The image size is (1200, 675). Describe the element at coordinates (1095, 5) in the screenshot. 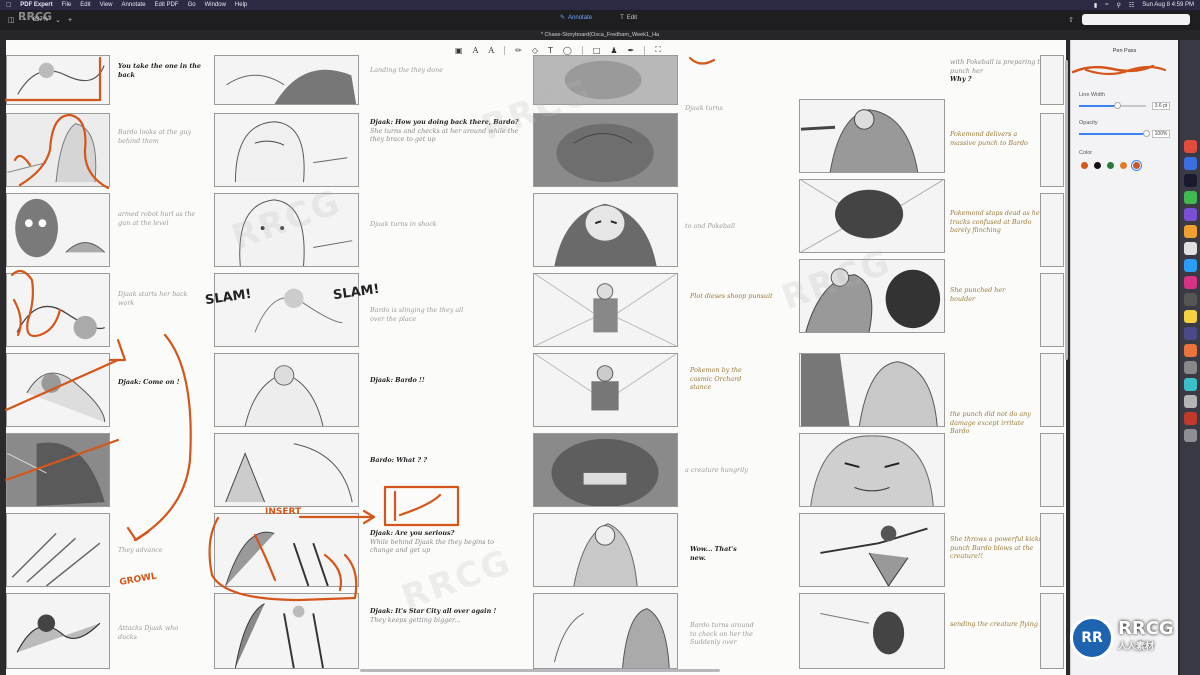

I see `battery-icon: ▮` at that location.